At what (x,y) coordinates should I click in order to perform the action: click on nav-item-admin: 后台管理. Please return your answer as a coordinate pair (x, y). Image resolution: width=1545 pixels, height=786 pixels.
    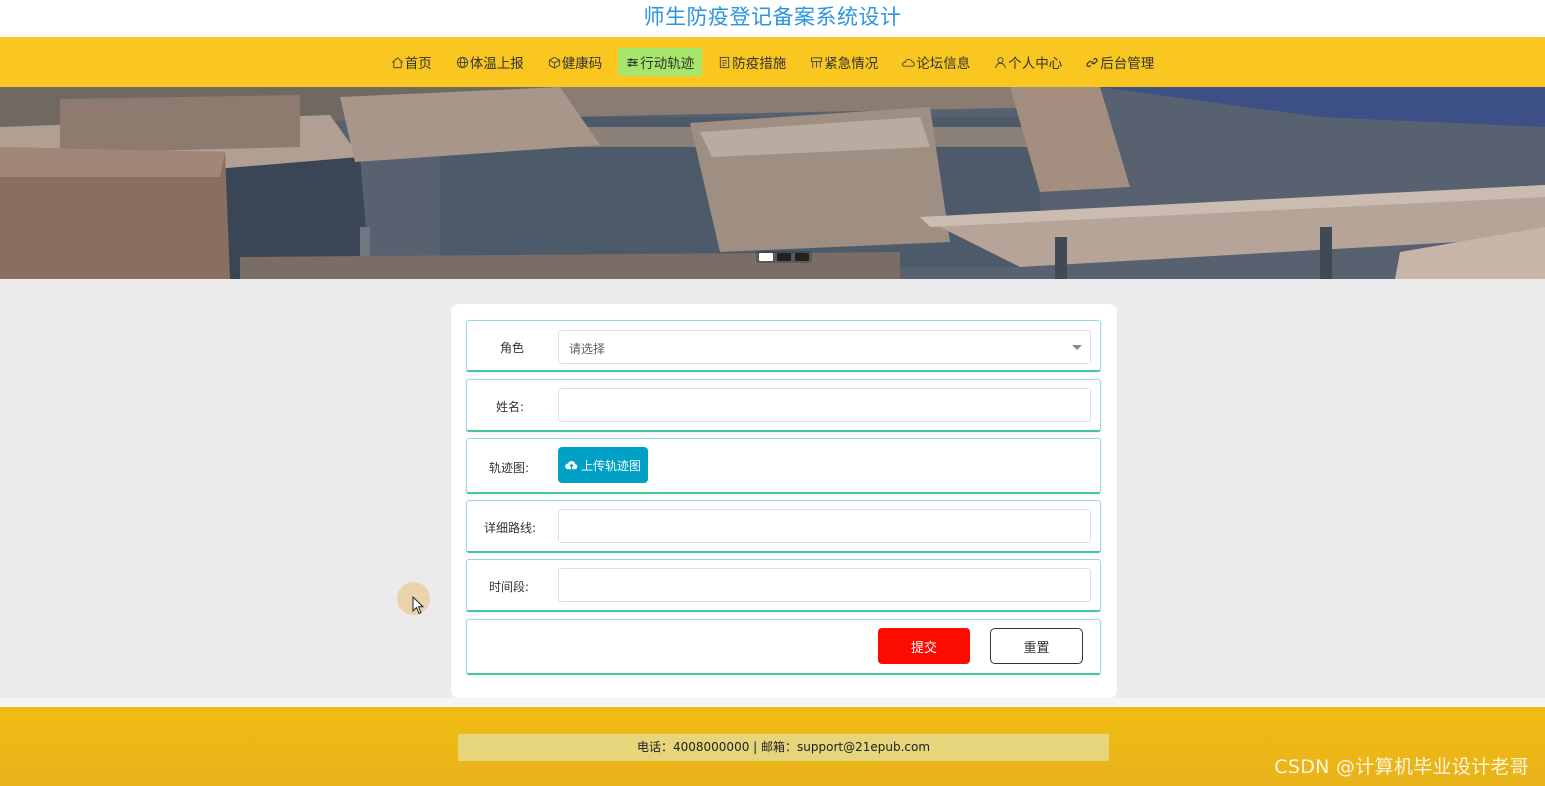
    Looking at the image, I should click on (1120, 62).